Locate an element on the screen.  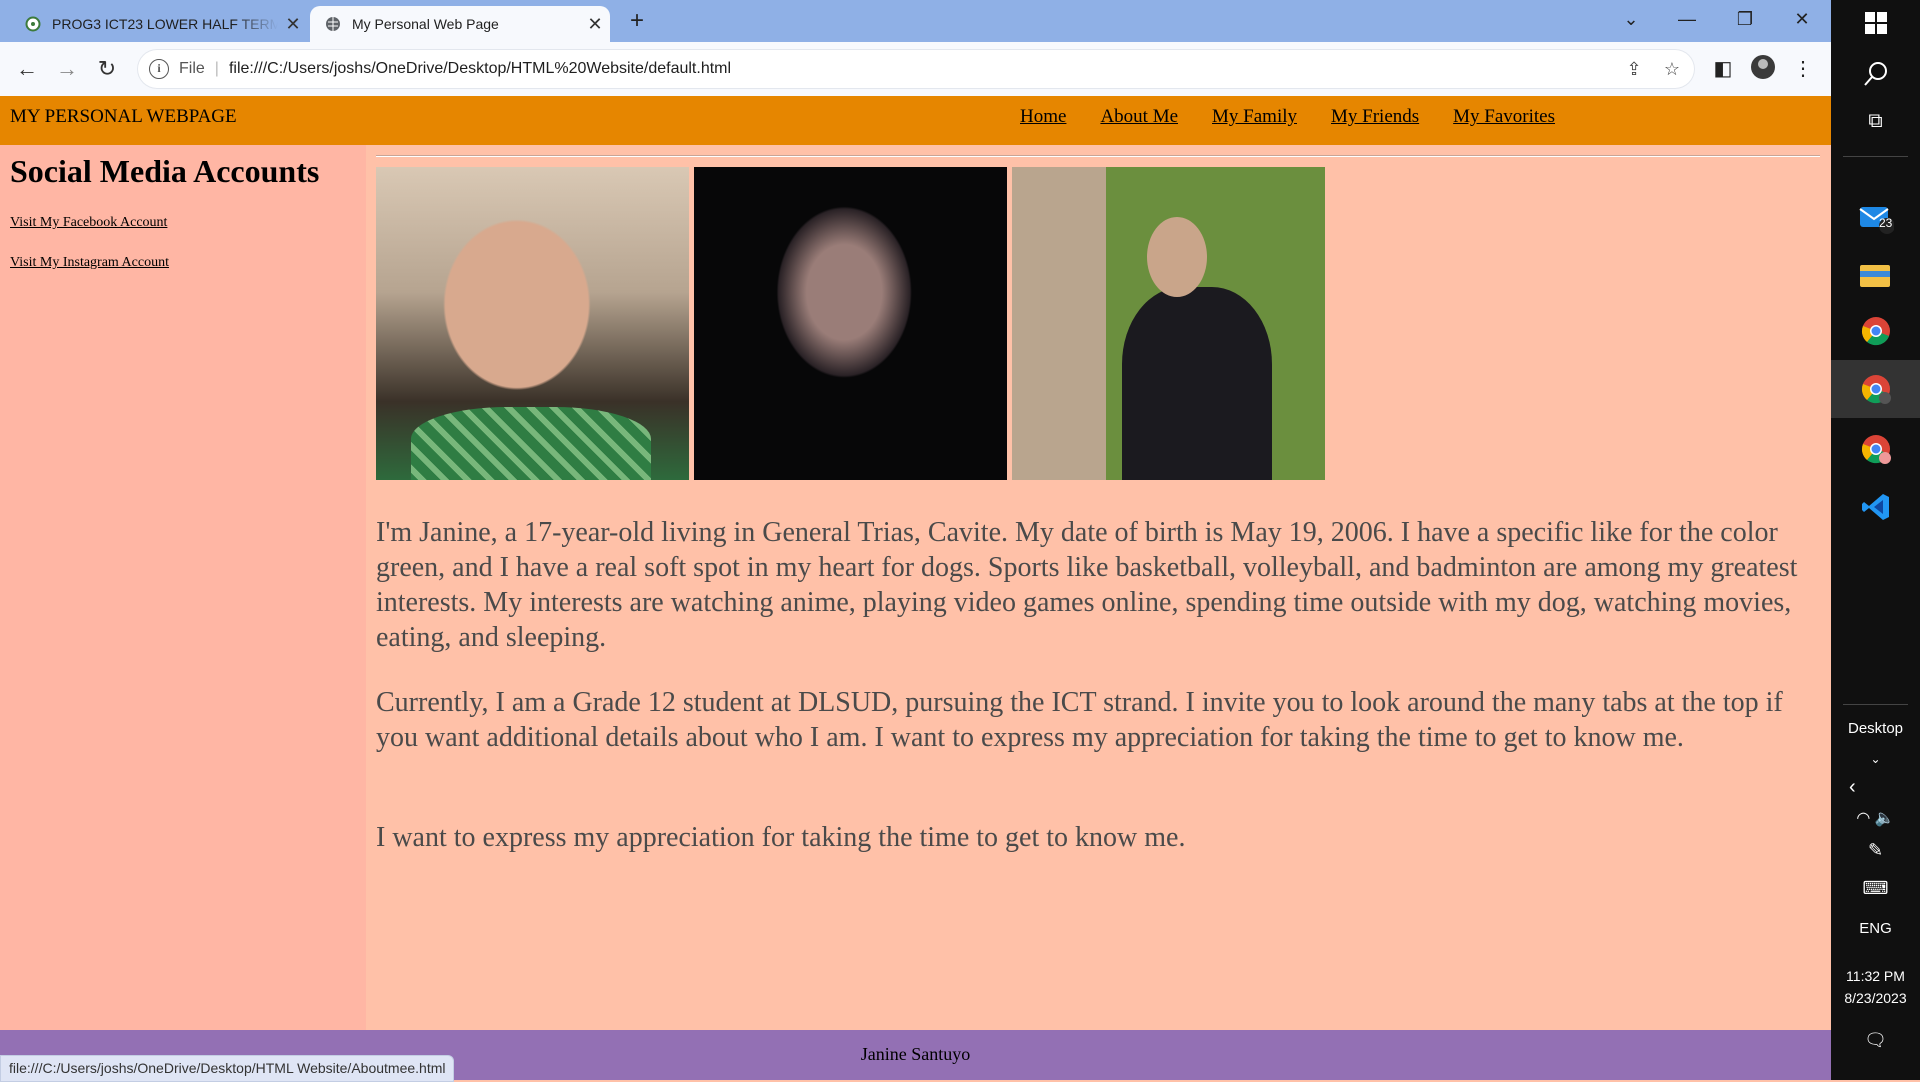
notification-icon: 🗨 is located at coordinates (1875, 1040).